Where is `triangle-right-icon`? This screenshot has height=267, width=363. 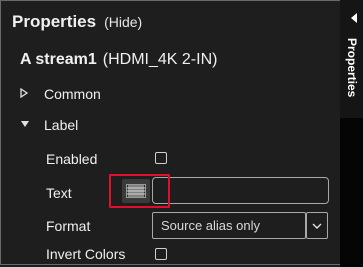 triangle-right-icon is located at coordinates (26, 94).